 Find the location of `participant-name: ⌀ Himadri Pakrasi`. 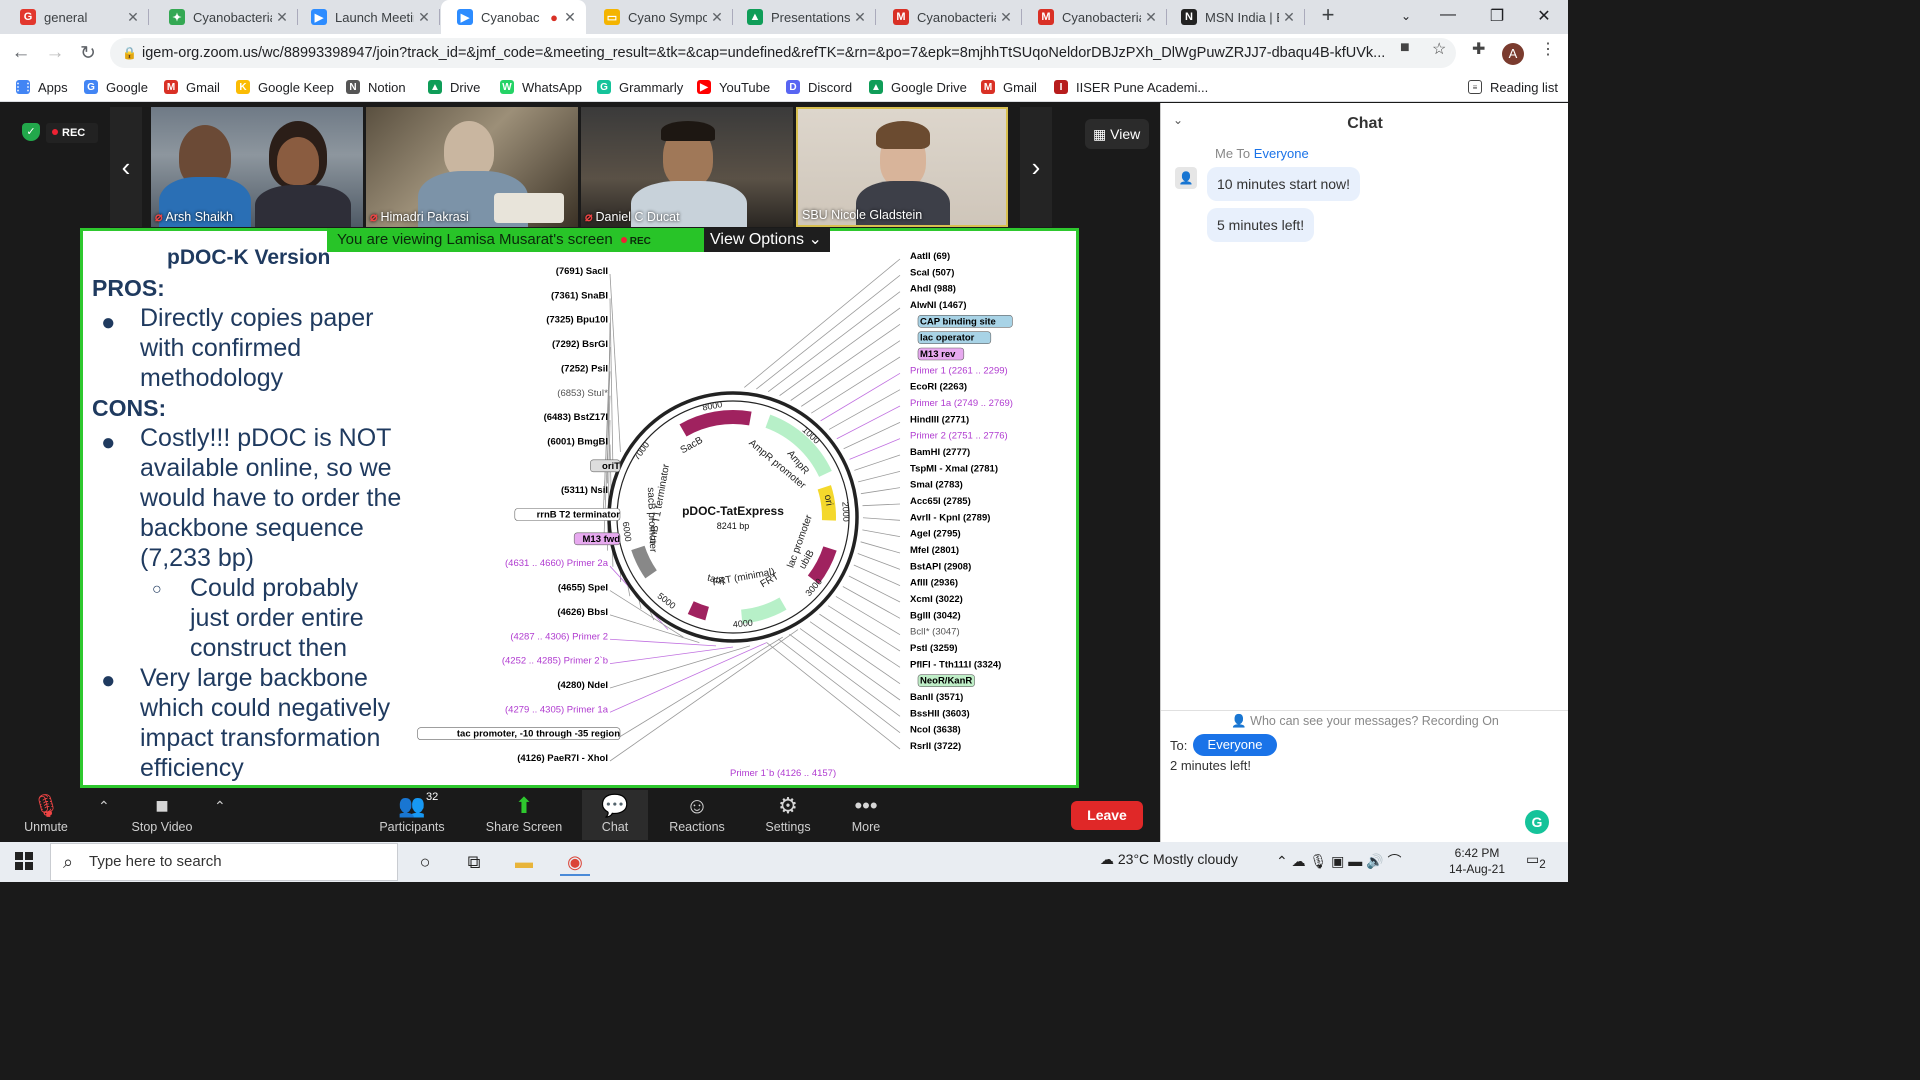

participant-name: ⌀ Himadri Pakrasi is located at coordinates (419, 217).